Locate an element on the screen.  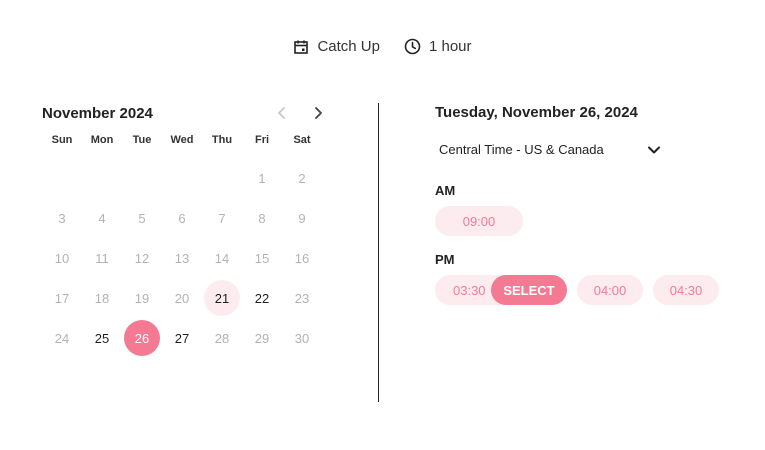
month-nav is located at coordinates (300, 113).